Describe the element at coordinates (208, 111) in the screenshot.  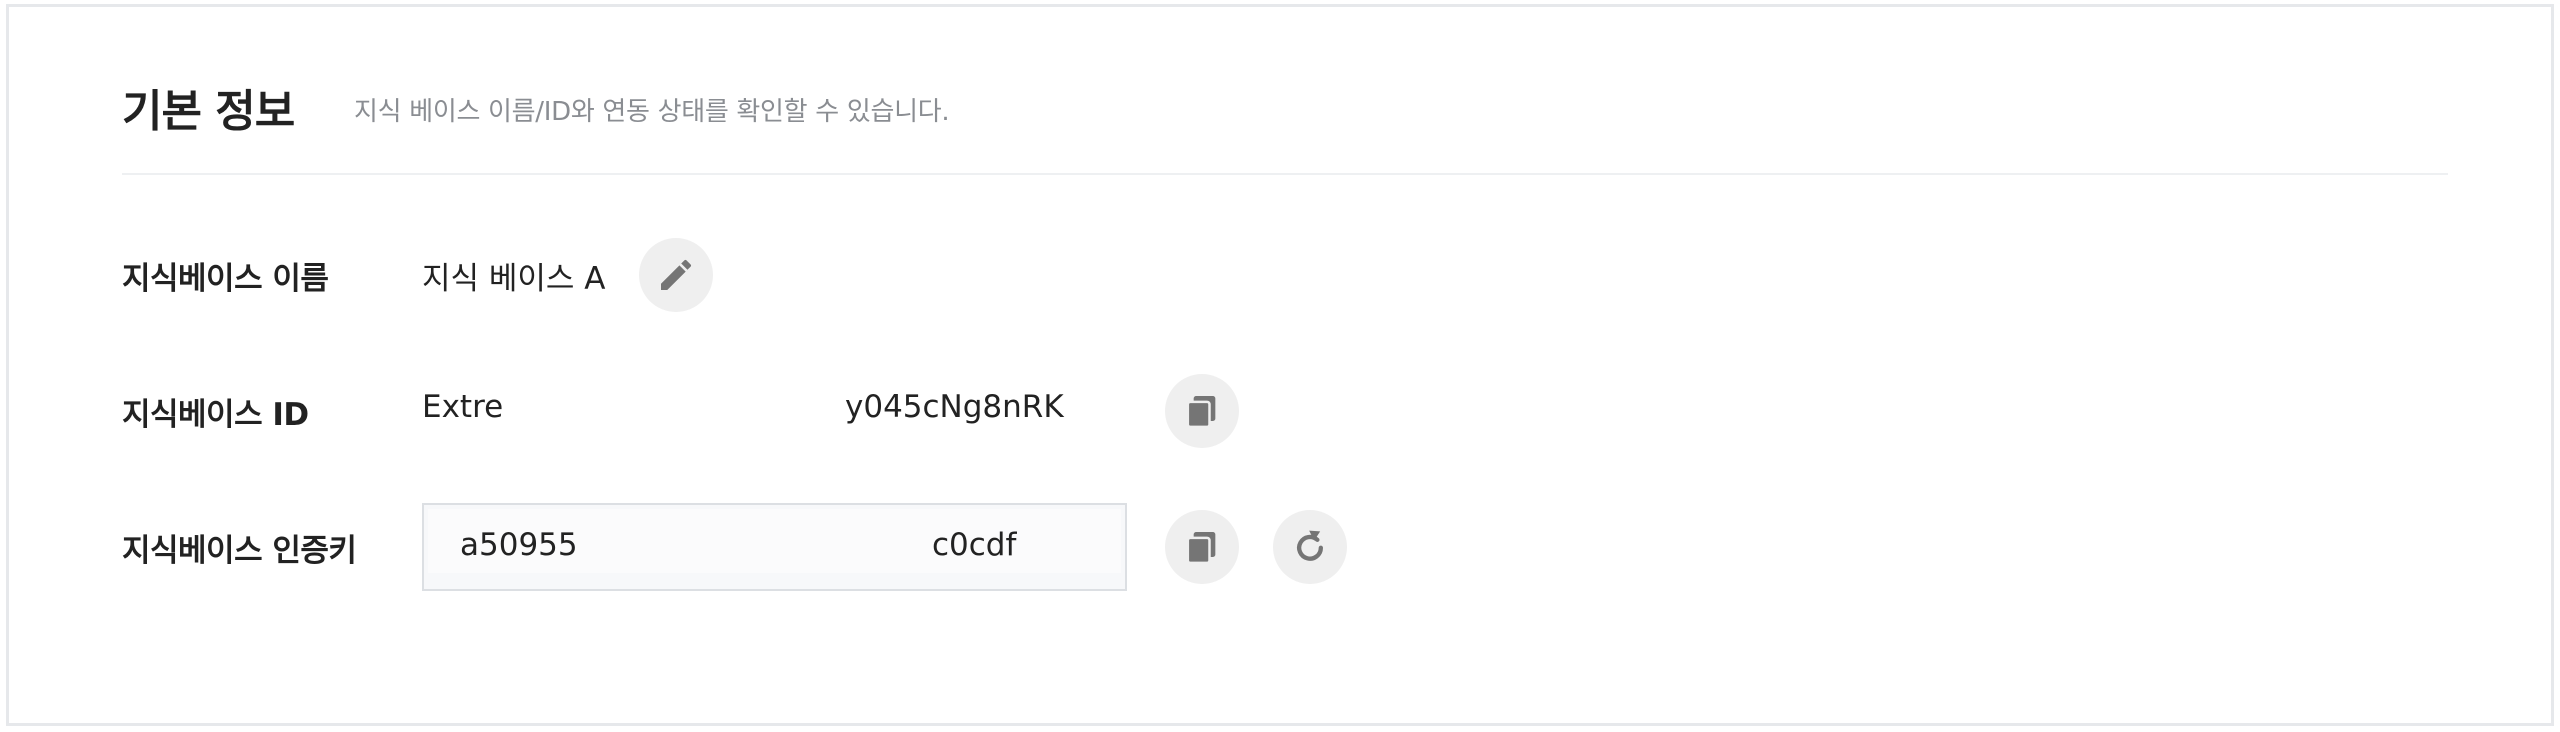
I see `section-title: 기본 정보` at that location.